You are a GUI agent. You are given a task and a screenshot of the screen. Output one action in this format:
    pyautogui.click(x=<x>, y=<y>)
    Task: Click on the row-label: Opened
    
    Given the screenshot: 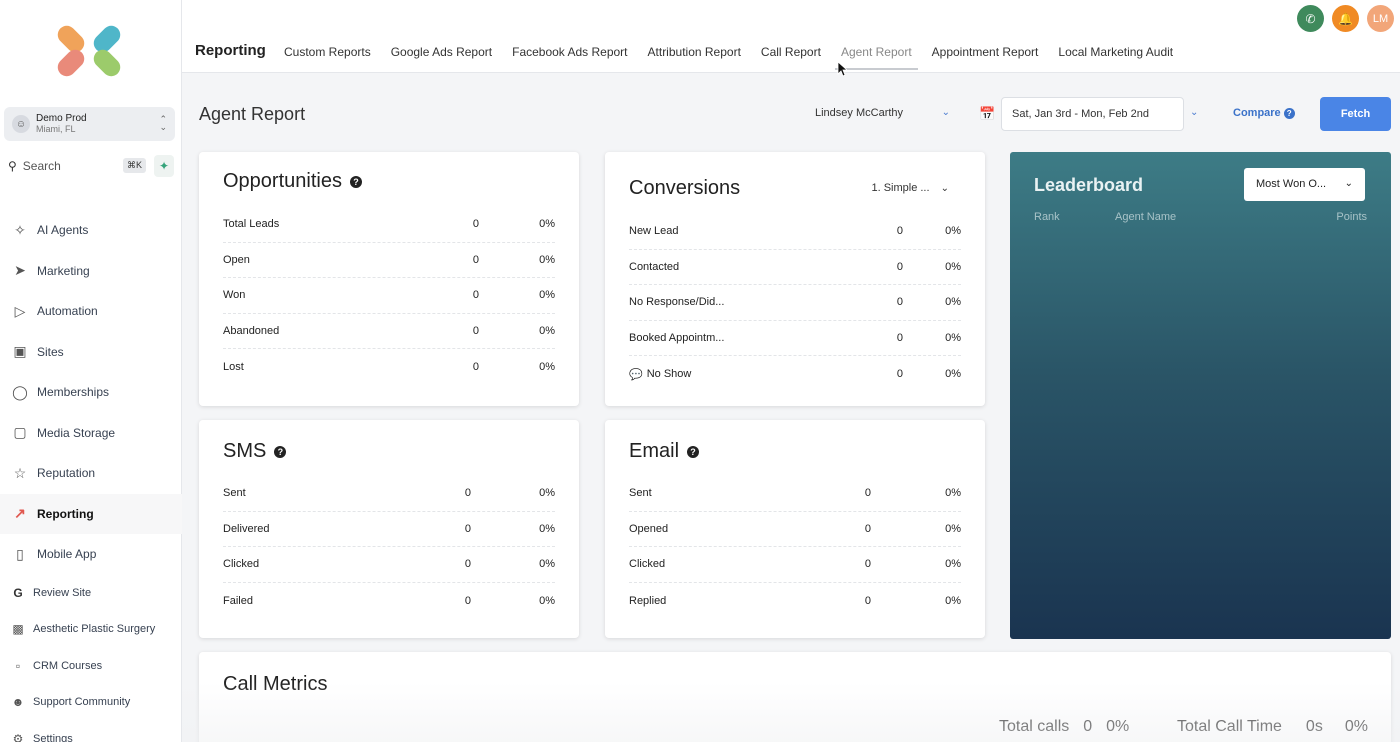 What is the action you would take?
    pyautogui.click(x=649, y=528)
    